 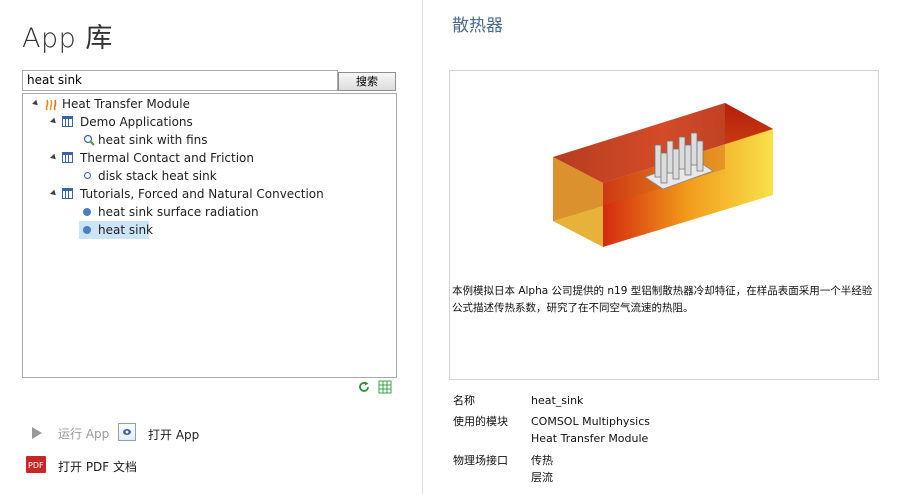 I want to click on tree-label: Thermal Contact and Friction, so click(x=167, y=158).